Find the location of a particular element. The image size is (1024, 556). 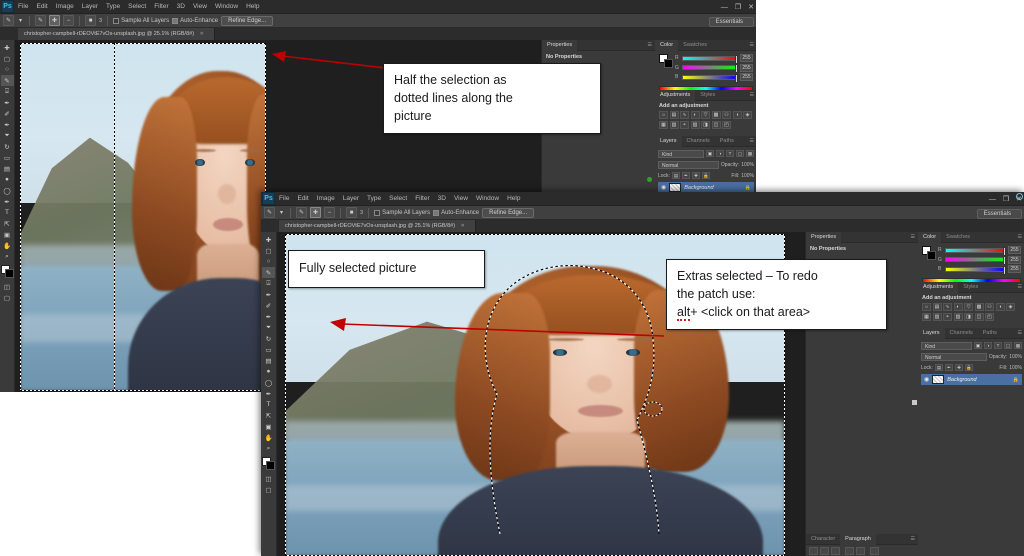

color-slider-g: G 255 is located at coordinates (714, 68).